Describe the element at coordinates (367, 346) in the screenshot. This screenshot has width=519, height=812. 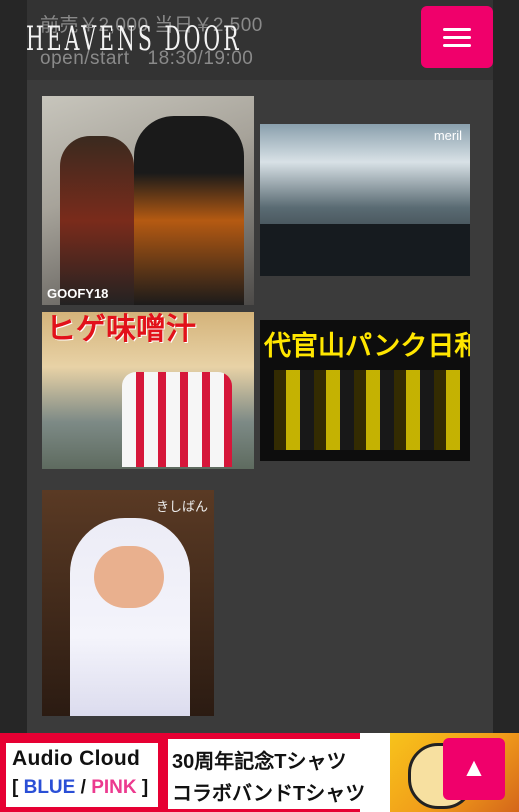
I see `performer-title-logo: 代官山パンク日和` at that location.